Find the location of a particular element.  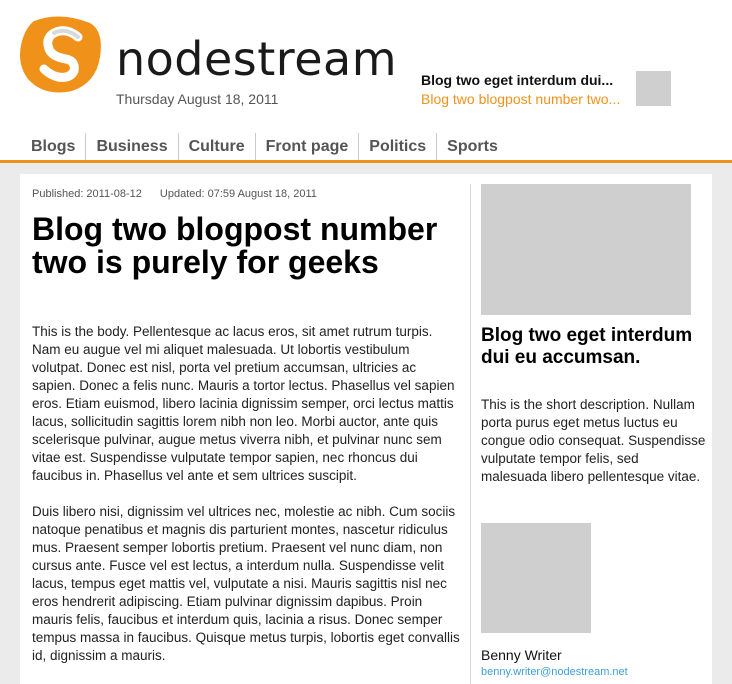

nav-item-sports: Sports is located at coordinates (472, 147).